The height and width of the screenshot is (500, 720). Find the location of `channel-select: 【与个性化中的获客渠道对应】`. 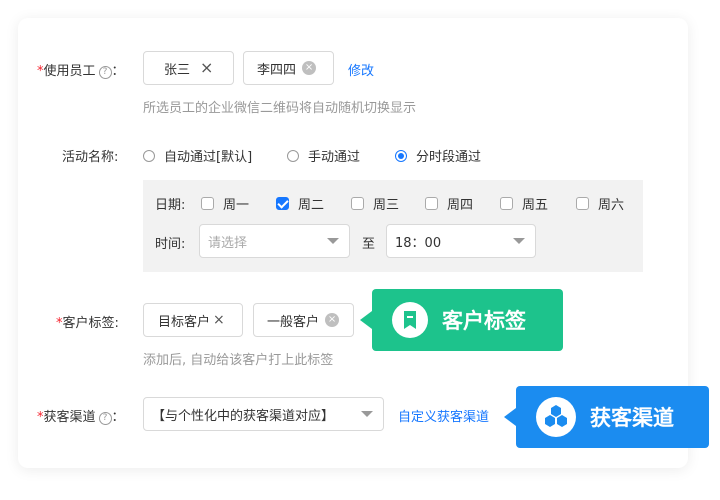

channel-select: 【与个性化中的获客渠道对应】 is located at coordinates (263, 414).